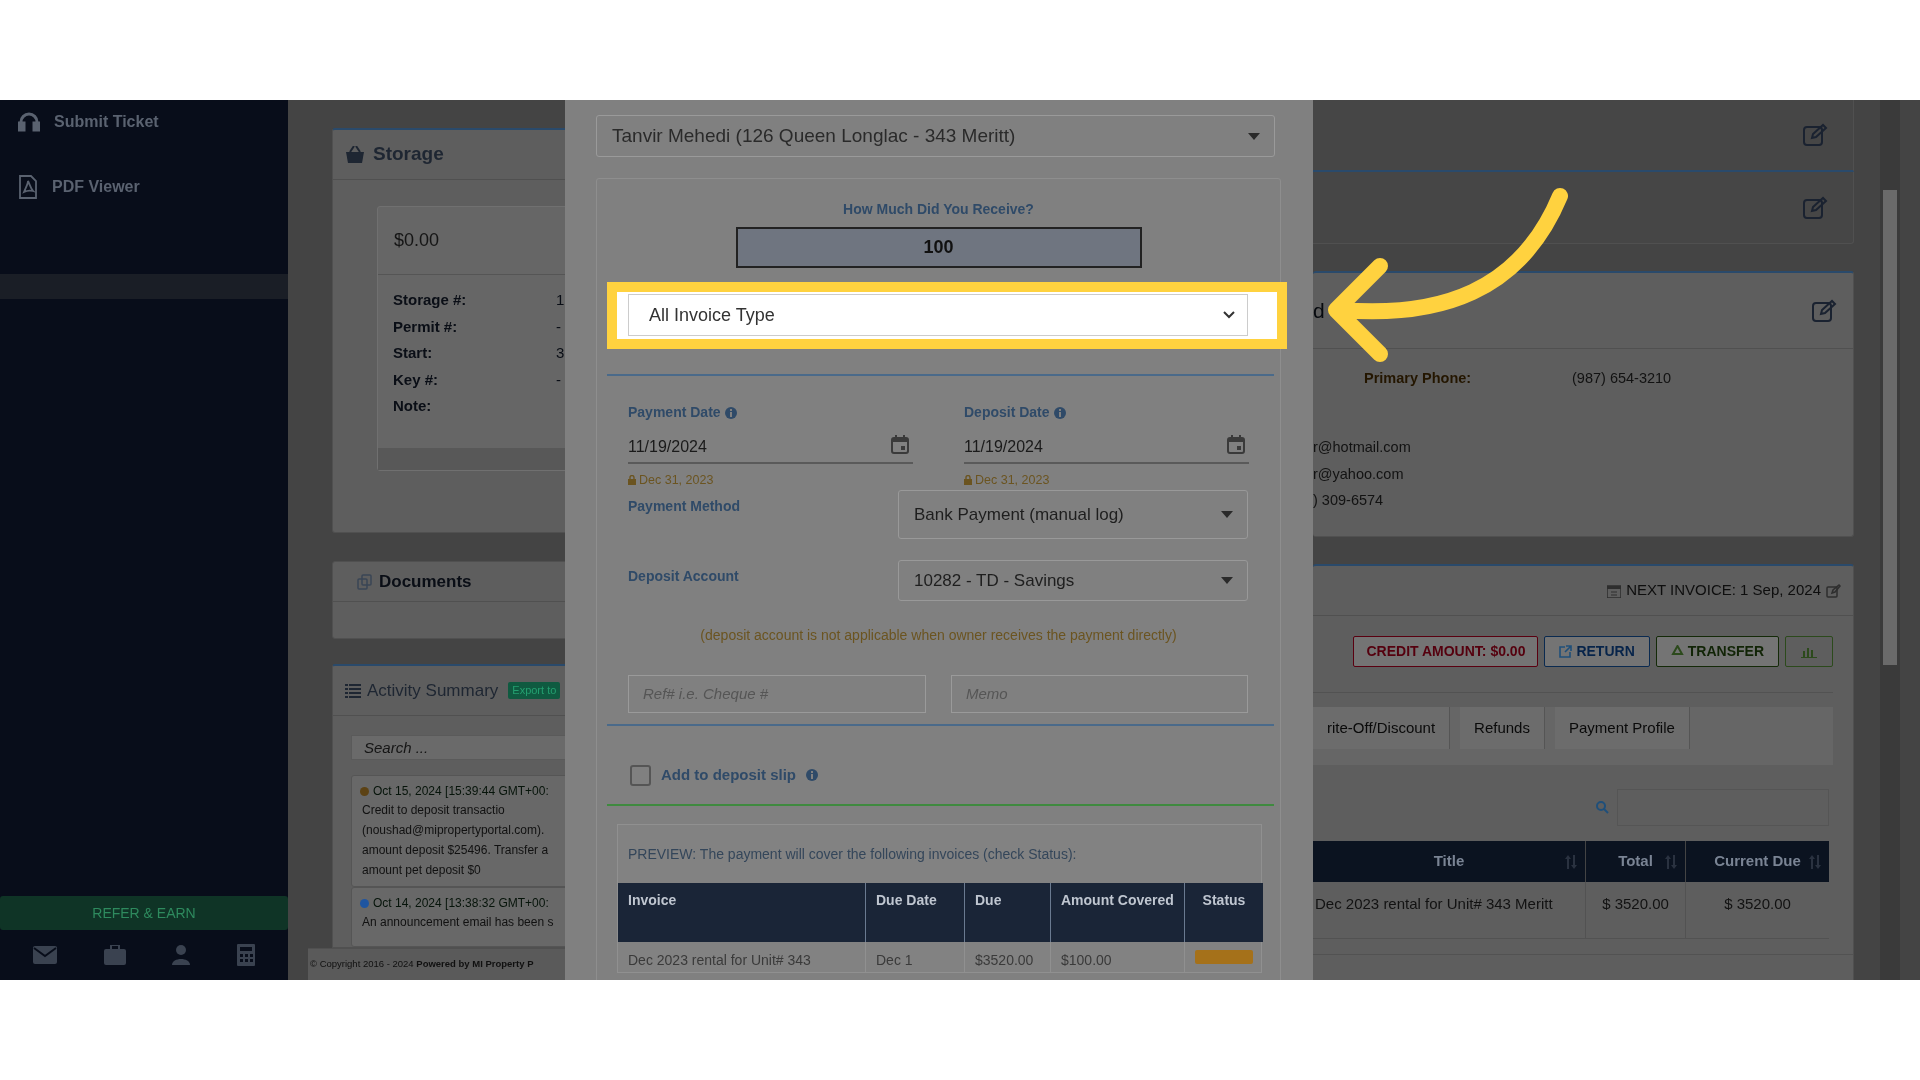 Image resolution: width=1920 pixels, height=1080 pixels. I want to click on checkbox, so click(640, 775).